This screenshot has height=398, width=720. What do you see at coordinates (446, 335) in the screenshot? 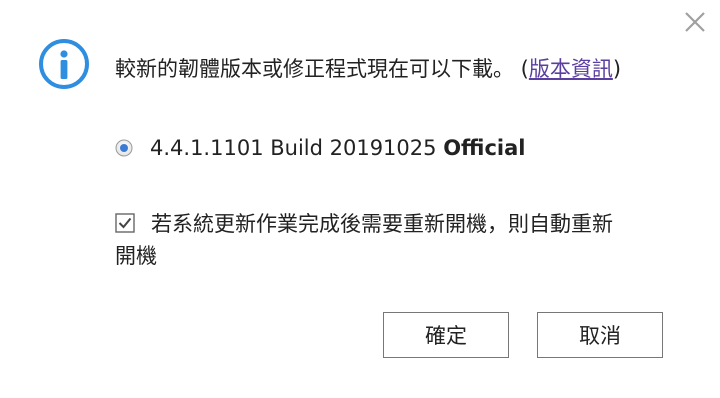
I see `ok-button: 確定` at bounding box center [446, 335].